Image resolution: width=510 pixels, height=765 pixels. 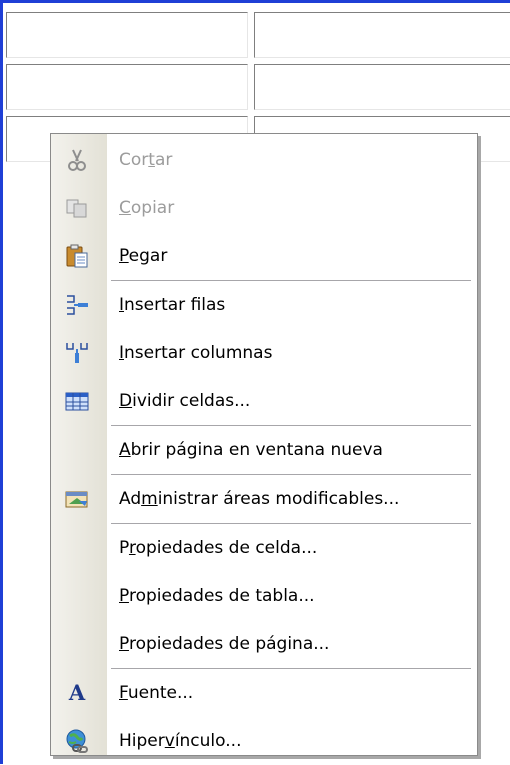 I want to click on menu-item-copy: Copiar, so click(x=264, y=208).